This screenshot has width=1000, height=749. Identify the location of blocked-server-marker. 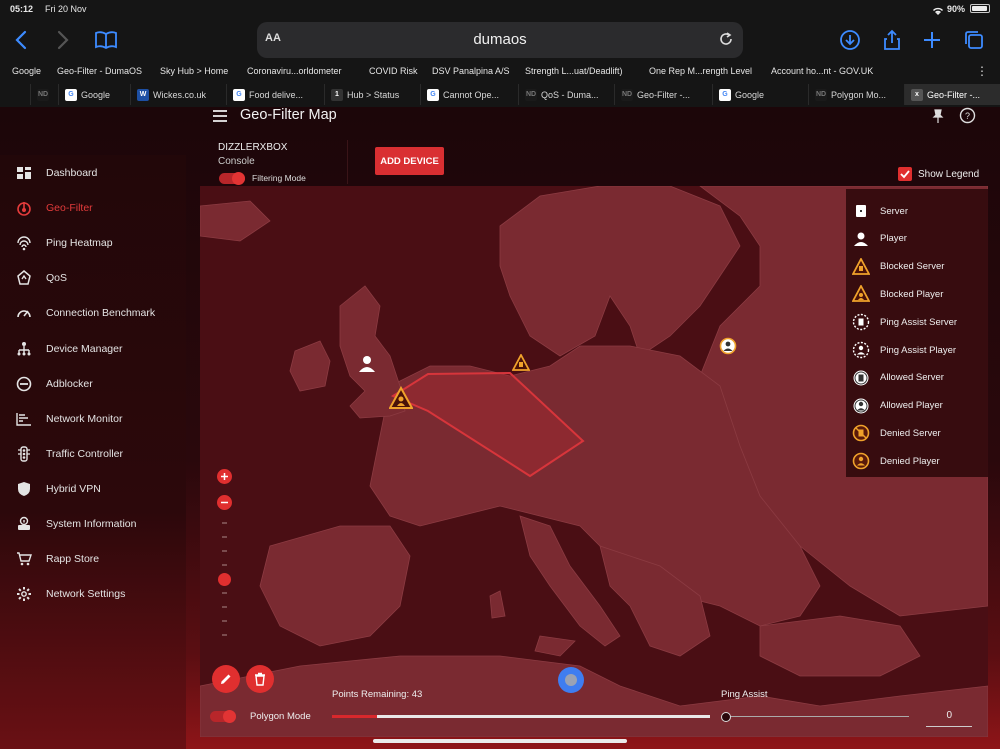
(521, 365).